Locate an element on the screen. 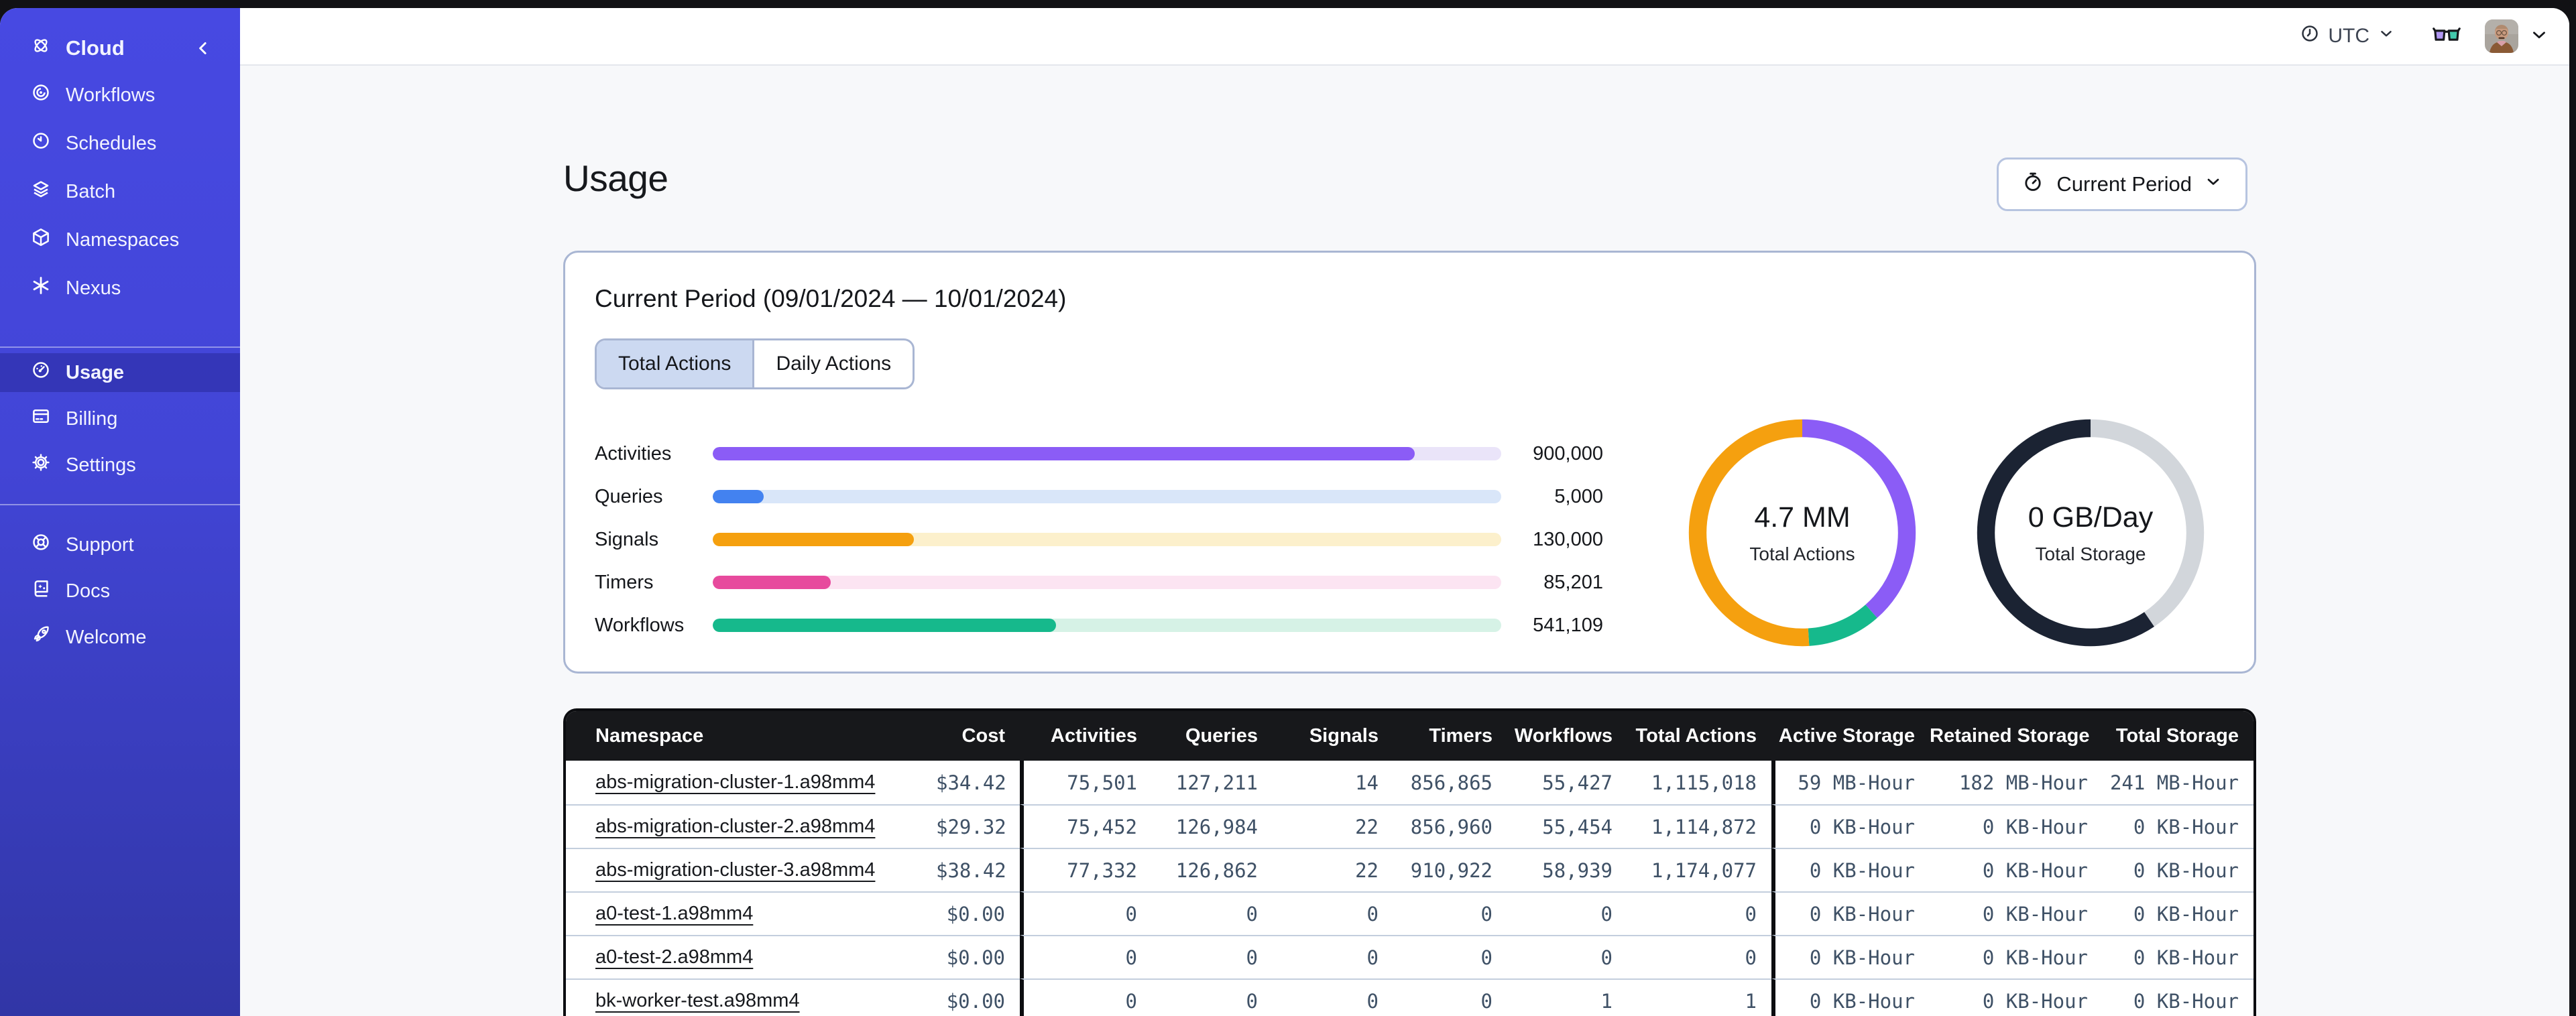 The width and height of the screenshot is (2576, 1016). bar-value: 900,000 is located at coordinates (1568, 453).